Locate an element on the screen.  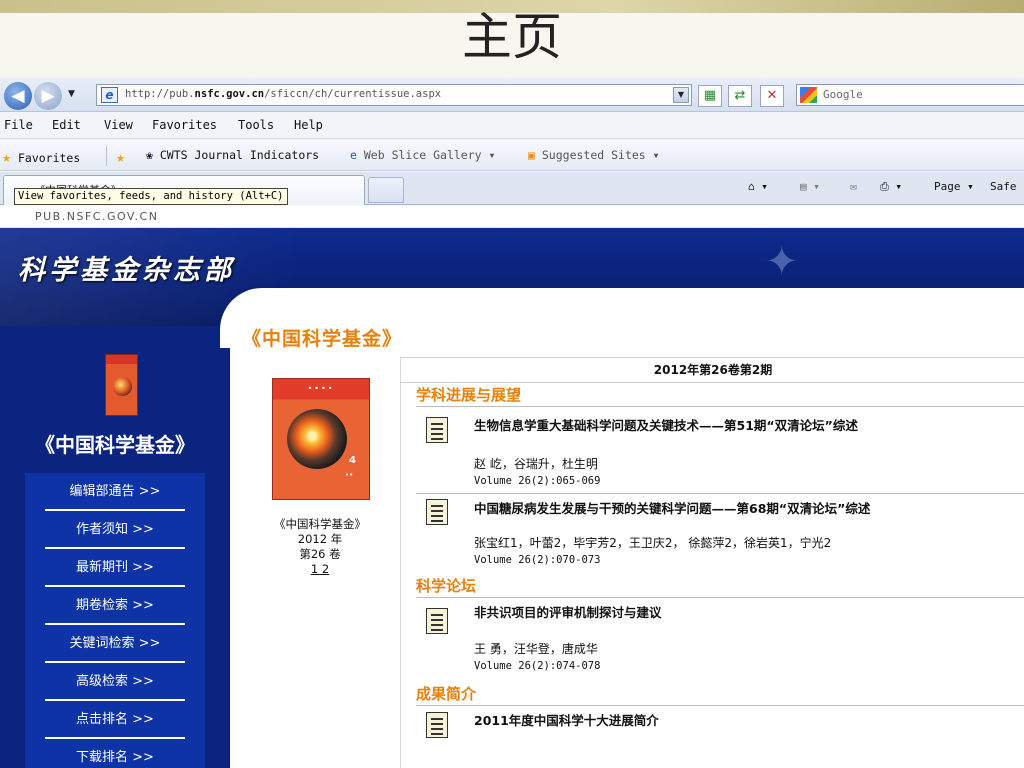
refresh-icon: ⇄ is located at coordinates (740, 96).